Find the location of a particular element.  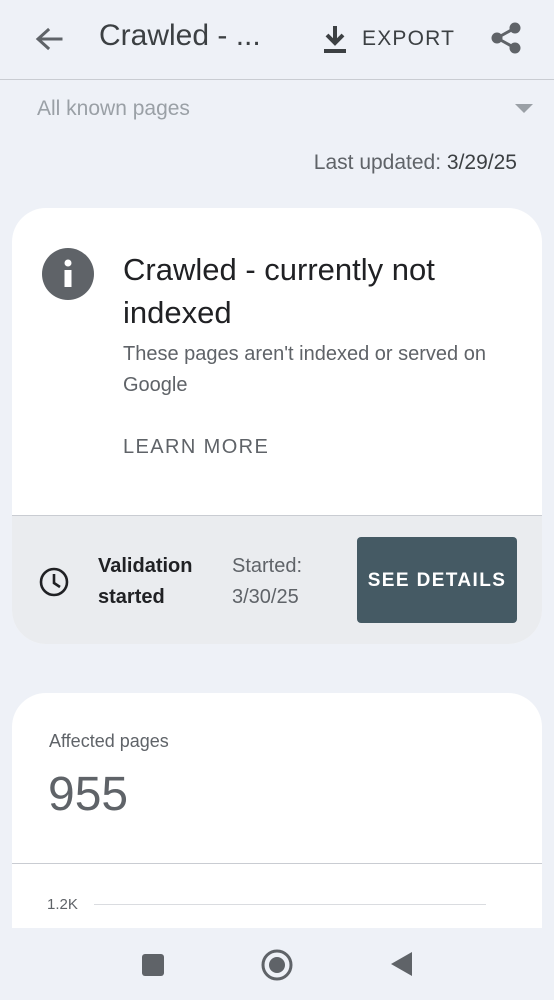

recents-button is located at coordinates (153, 965).